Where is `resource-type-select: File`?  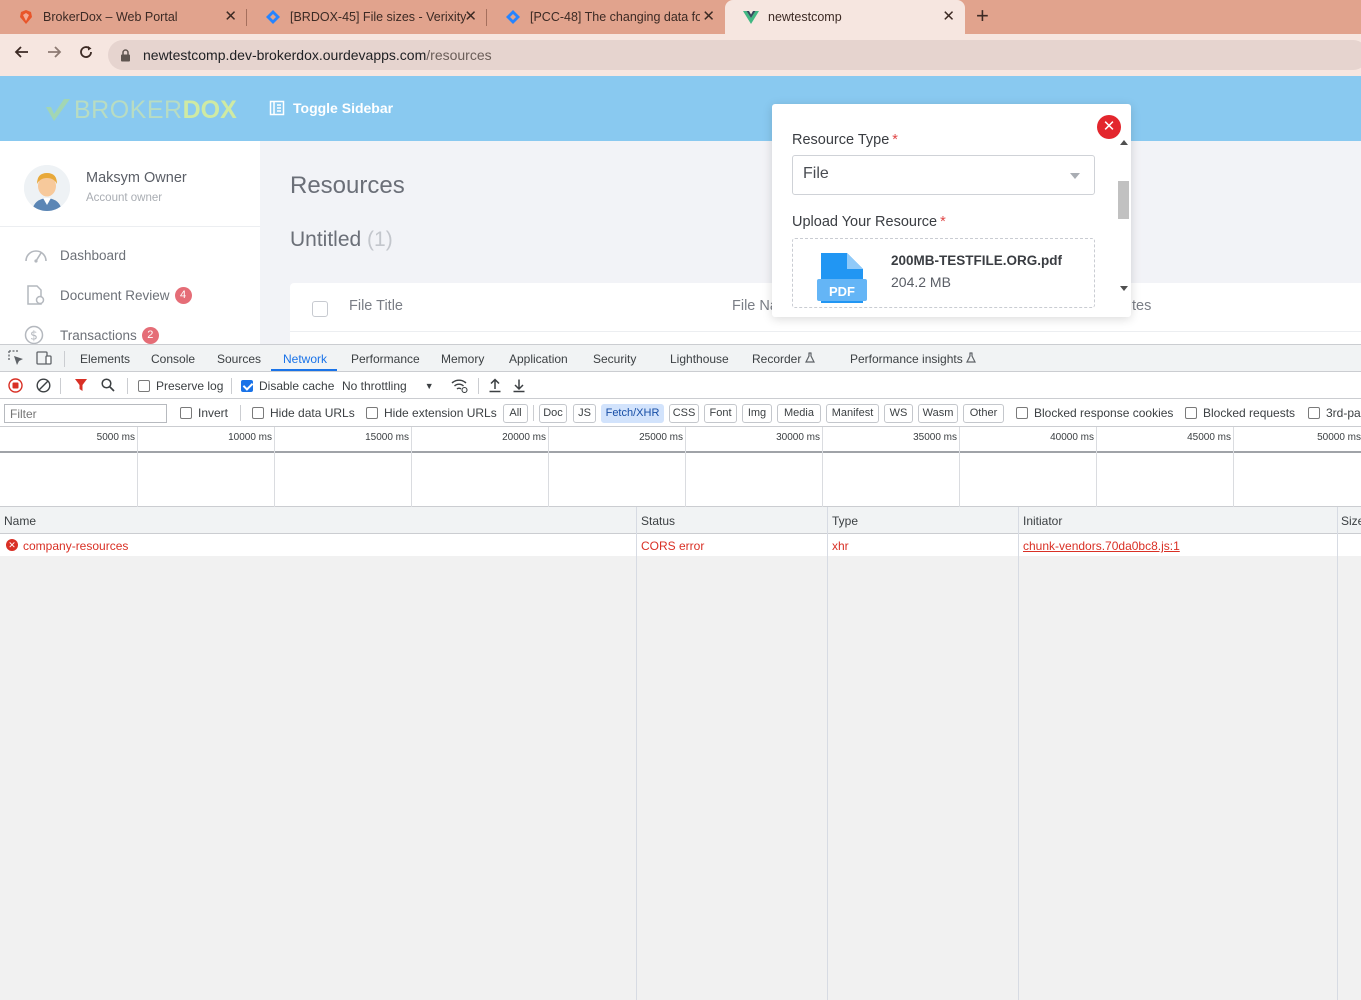
resource-type-select: File is located at coordinates (943, 175).